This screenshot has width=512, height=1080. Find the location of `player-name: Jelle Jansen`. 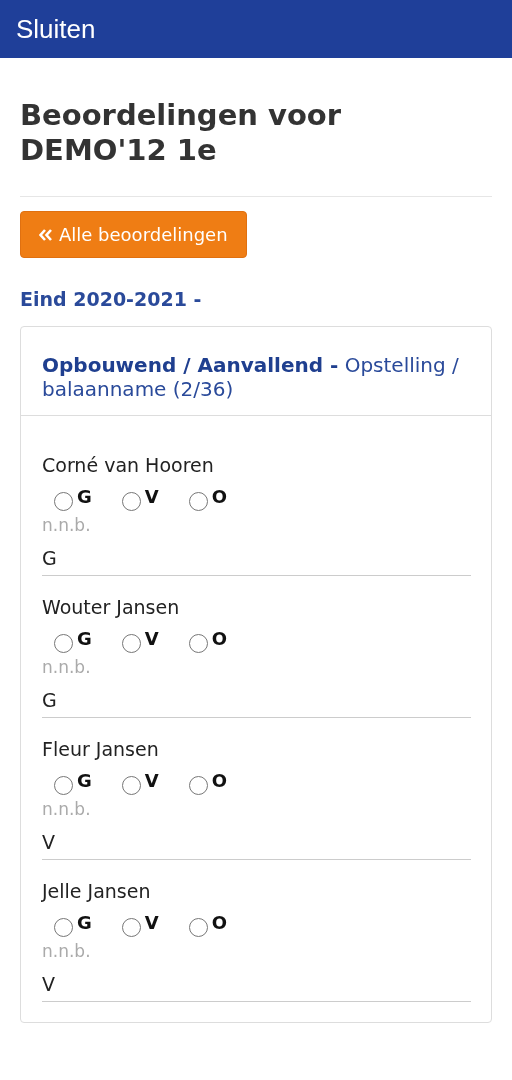

player-name: Jelle Jansen is located at coordinates (97, 891).